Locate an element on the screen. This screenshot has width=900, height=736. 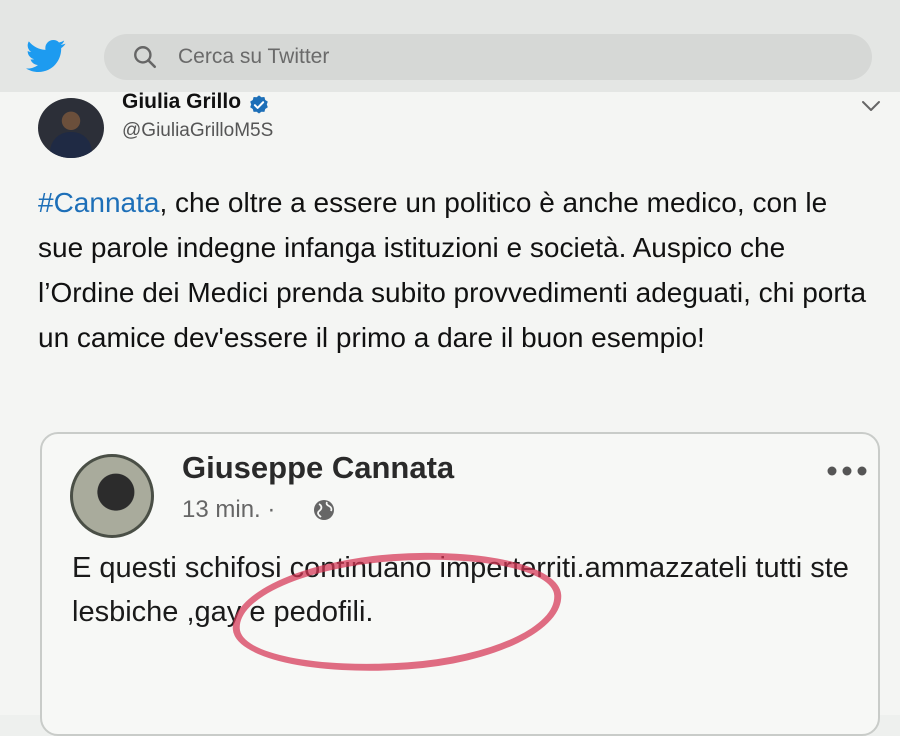
twitter-bird-icon is located at coordinates (46, 56).